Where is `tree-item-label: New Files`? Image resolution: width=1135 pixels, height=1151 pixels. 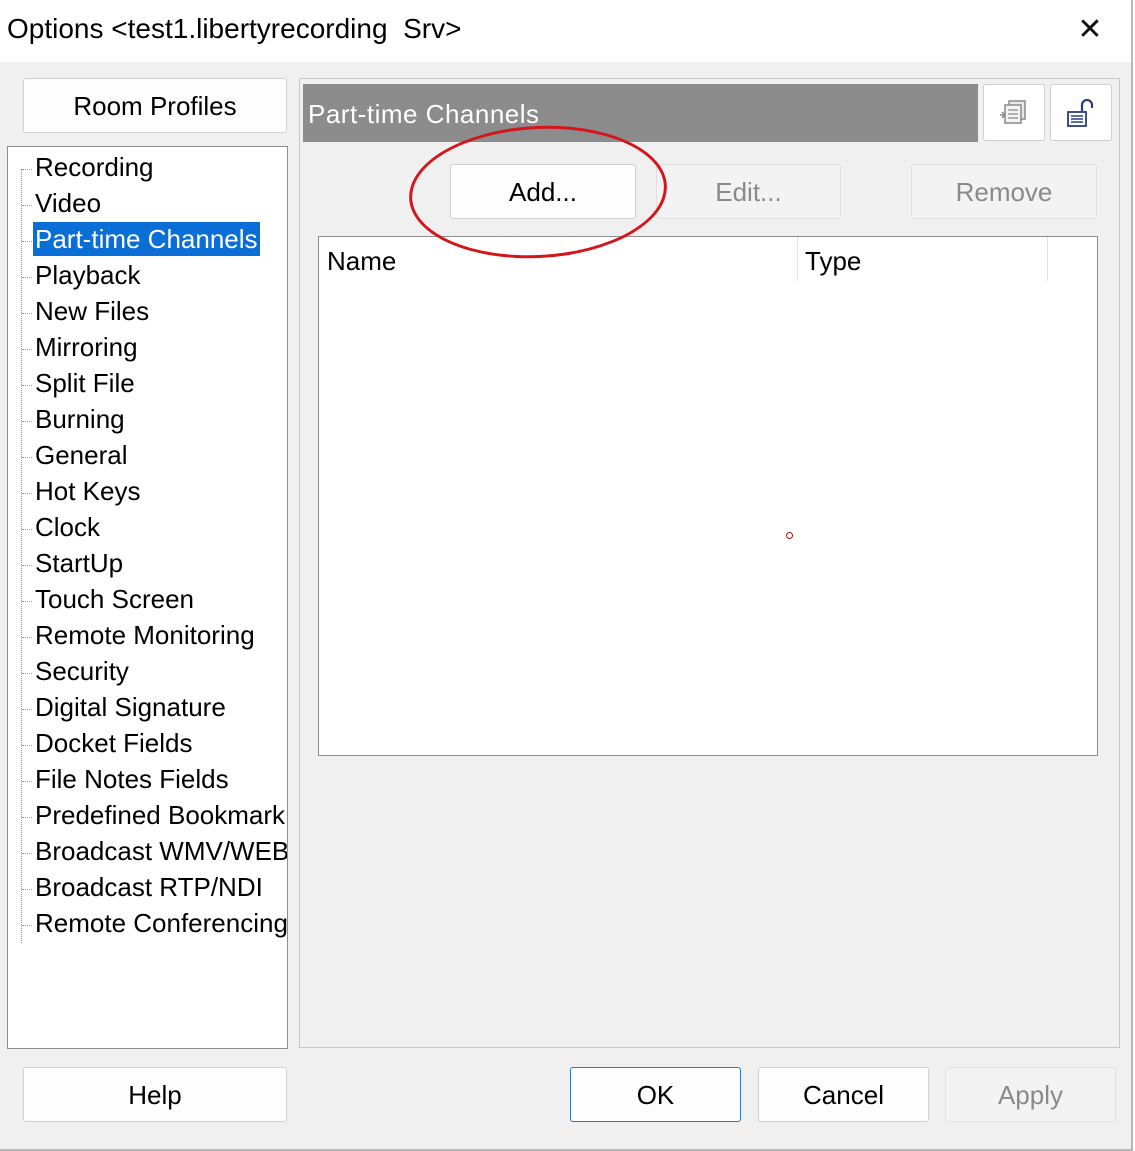
tree-item-label: New Files is located at coordinates (92, 311).